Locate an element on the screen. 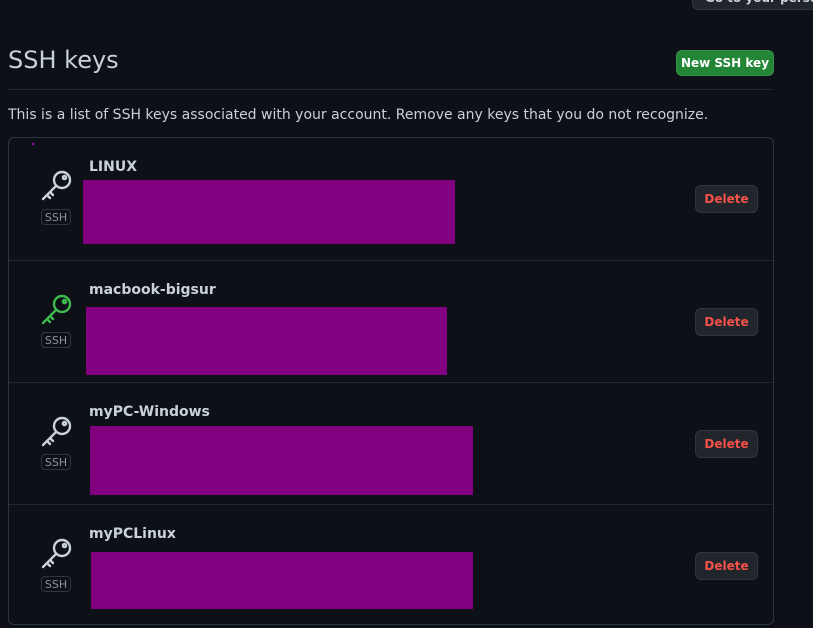 The height and width of the screenshot is (628, 813). title-divider is located at coordinates (391, 89).